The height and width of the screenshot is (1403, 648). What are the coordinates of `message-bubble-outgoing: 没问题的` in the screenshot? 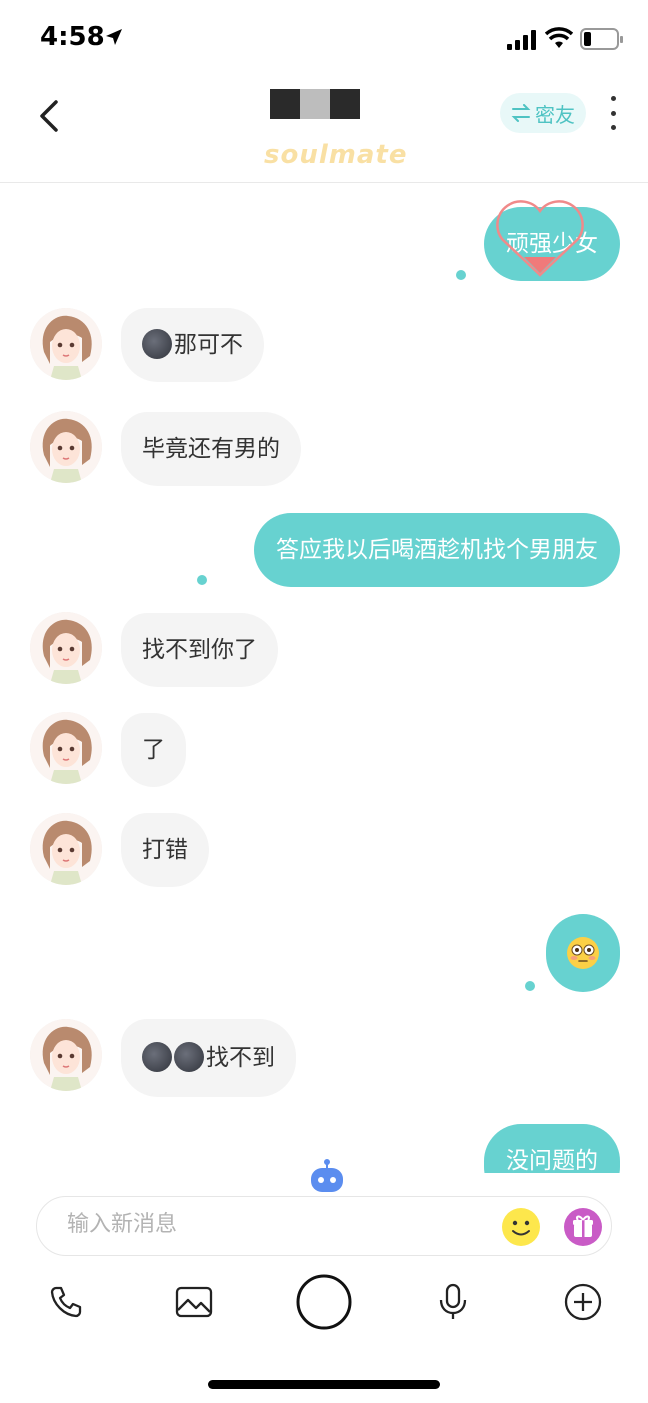 It's located at (552, 1148).